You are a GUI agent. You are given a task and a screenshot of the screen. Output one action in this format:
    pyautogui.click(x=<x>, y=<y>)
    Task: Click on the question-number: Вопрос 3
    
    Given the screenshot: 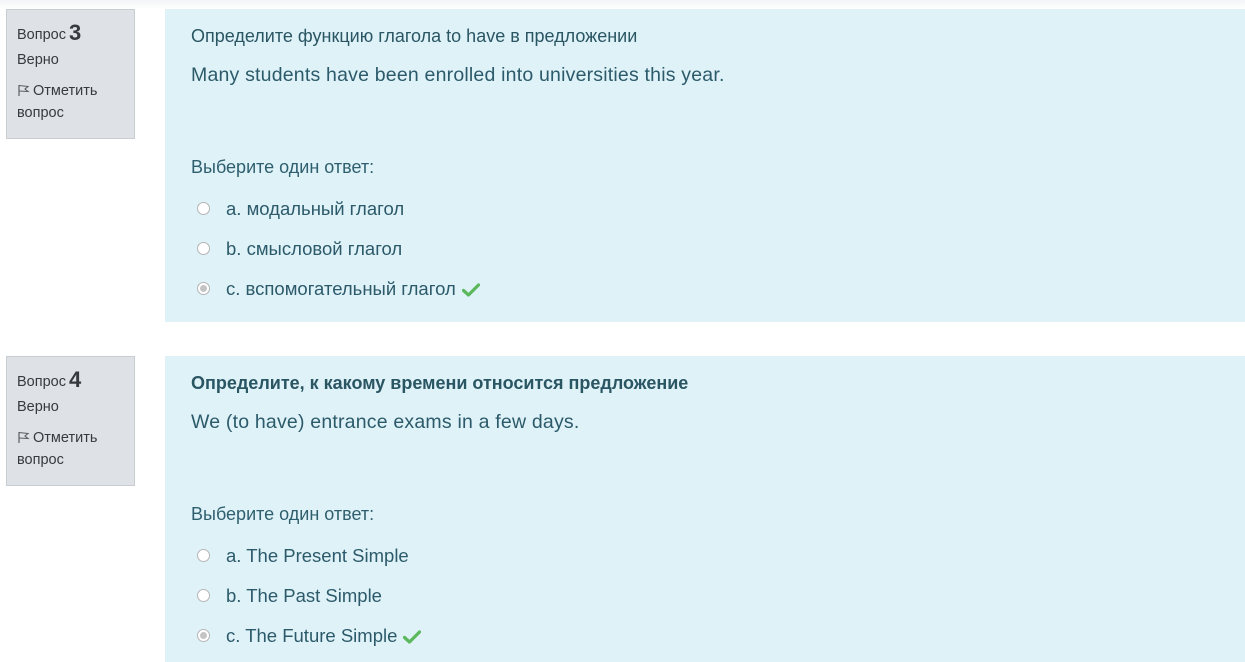 What is the action you would take?
    pyautogui.click(x=70, y=33)
    